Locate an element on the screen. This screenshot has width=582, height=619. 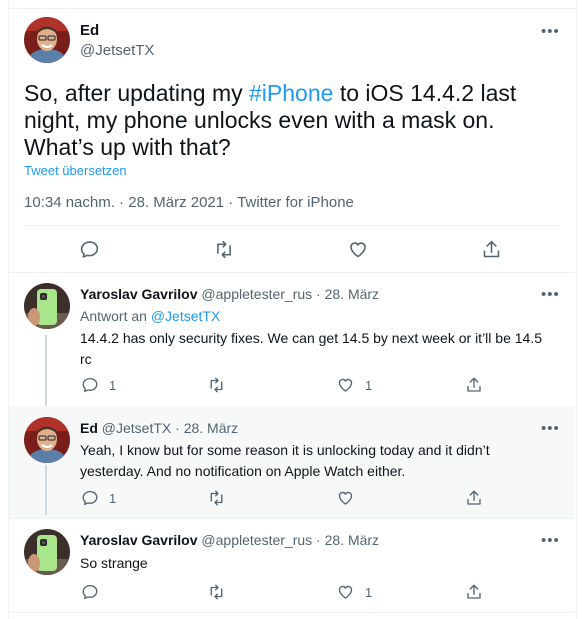
reply-author-name: Ed is located at coordinates (89, 428).